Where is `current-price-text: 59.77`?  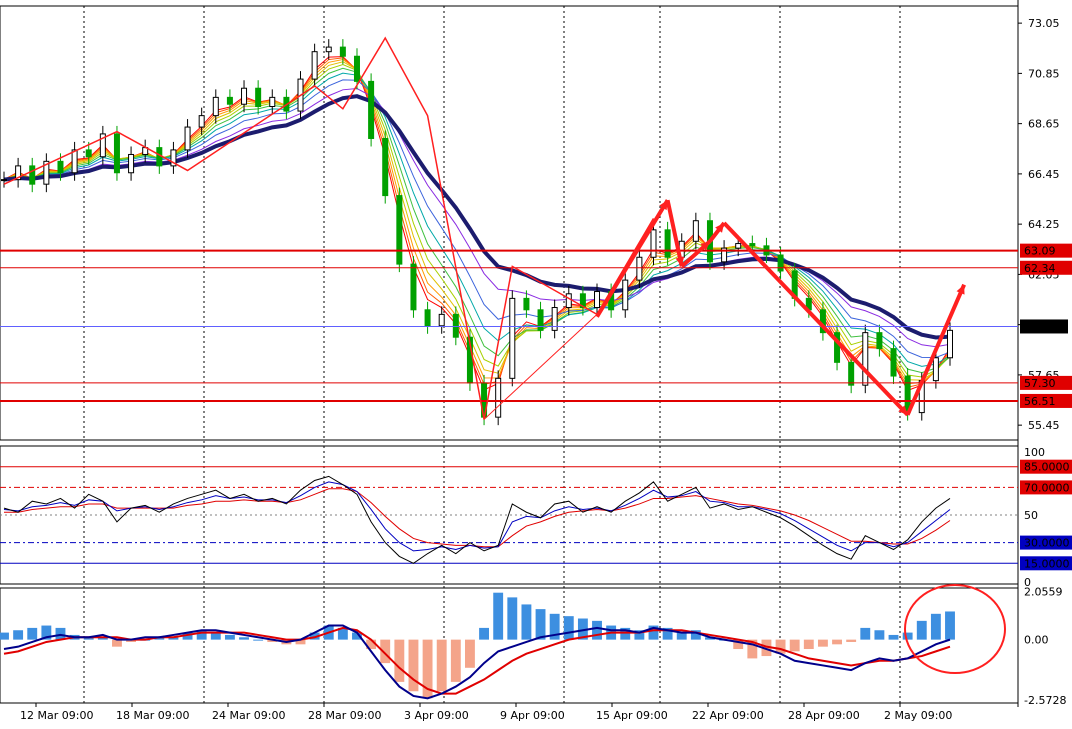 current-price-text: 59.77 is located at coordinates (1040, 326).